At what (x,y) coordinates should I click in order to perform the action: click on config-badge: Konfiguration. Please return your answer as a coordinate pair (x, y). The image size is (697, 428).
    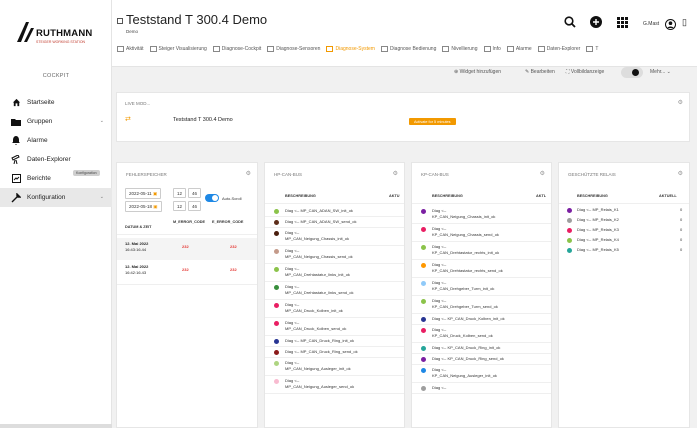
    Looking at the image, I should click on (86, 173).